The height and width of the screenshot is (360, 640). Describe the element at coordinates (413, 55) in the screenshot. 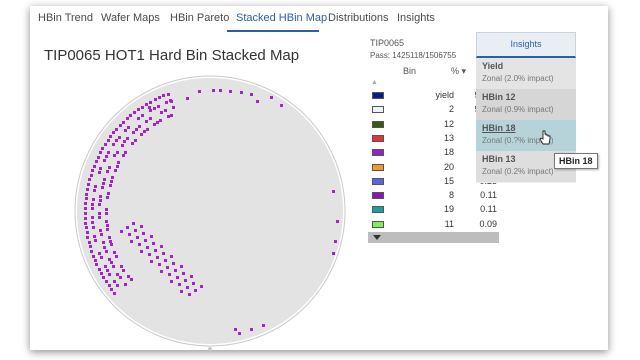

I see `legend-pass-count: Pass: 1425118/1506755` at that location.